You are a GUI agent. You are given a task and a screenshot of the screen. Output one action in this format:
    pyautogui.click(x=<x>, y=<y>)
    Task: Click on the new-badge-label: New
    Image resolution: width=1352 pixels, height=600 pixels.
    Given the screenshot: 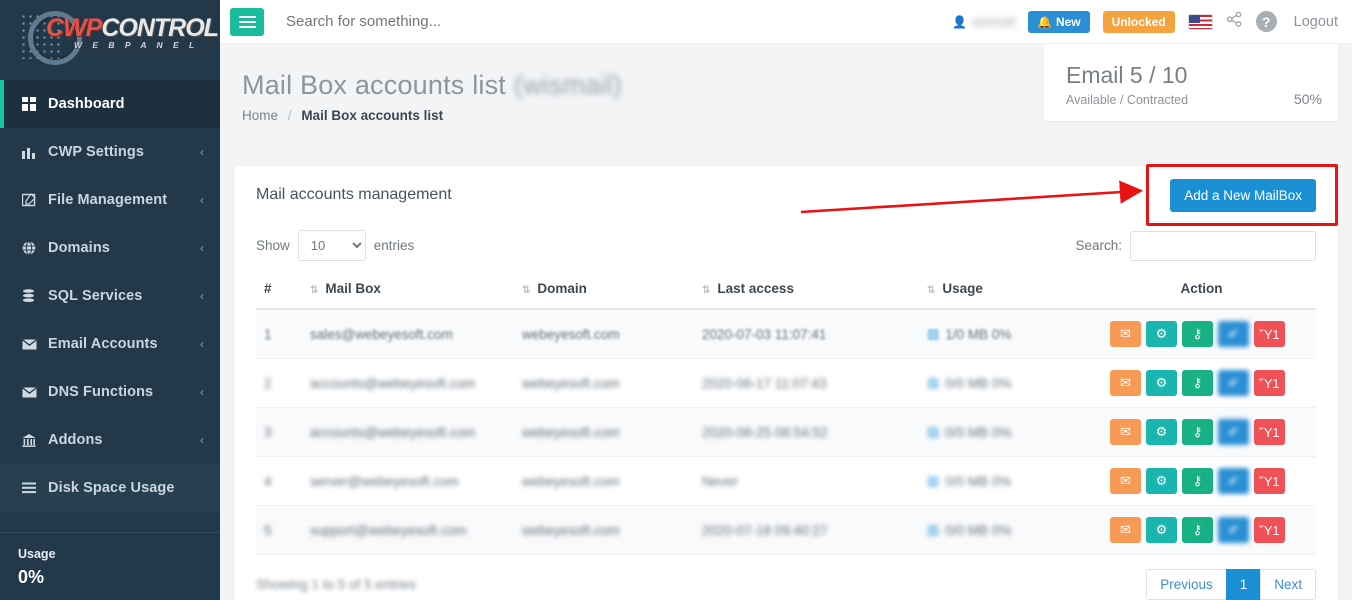 What is the action you would take?
    pyautogui.click(x=1068, y=21)
    